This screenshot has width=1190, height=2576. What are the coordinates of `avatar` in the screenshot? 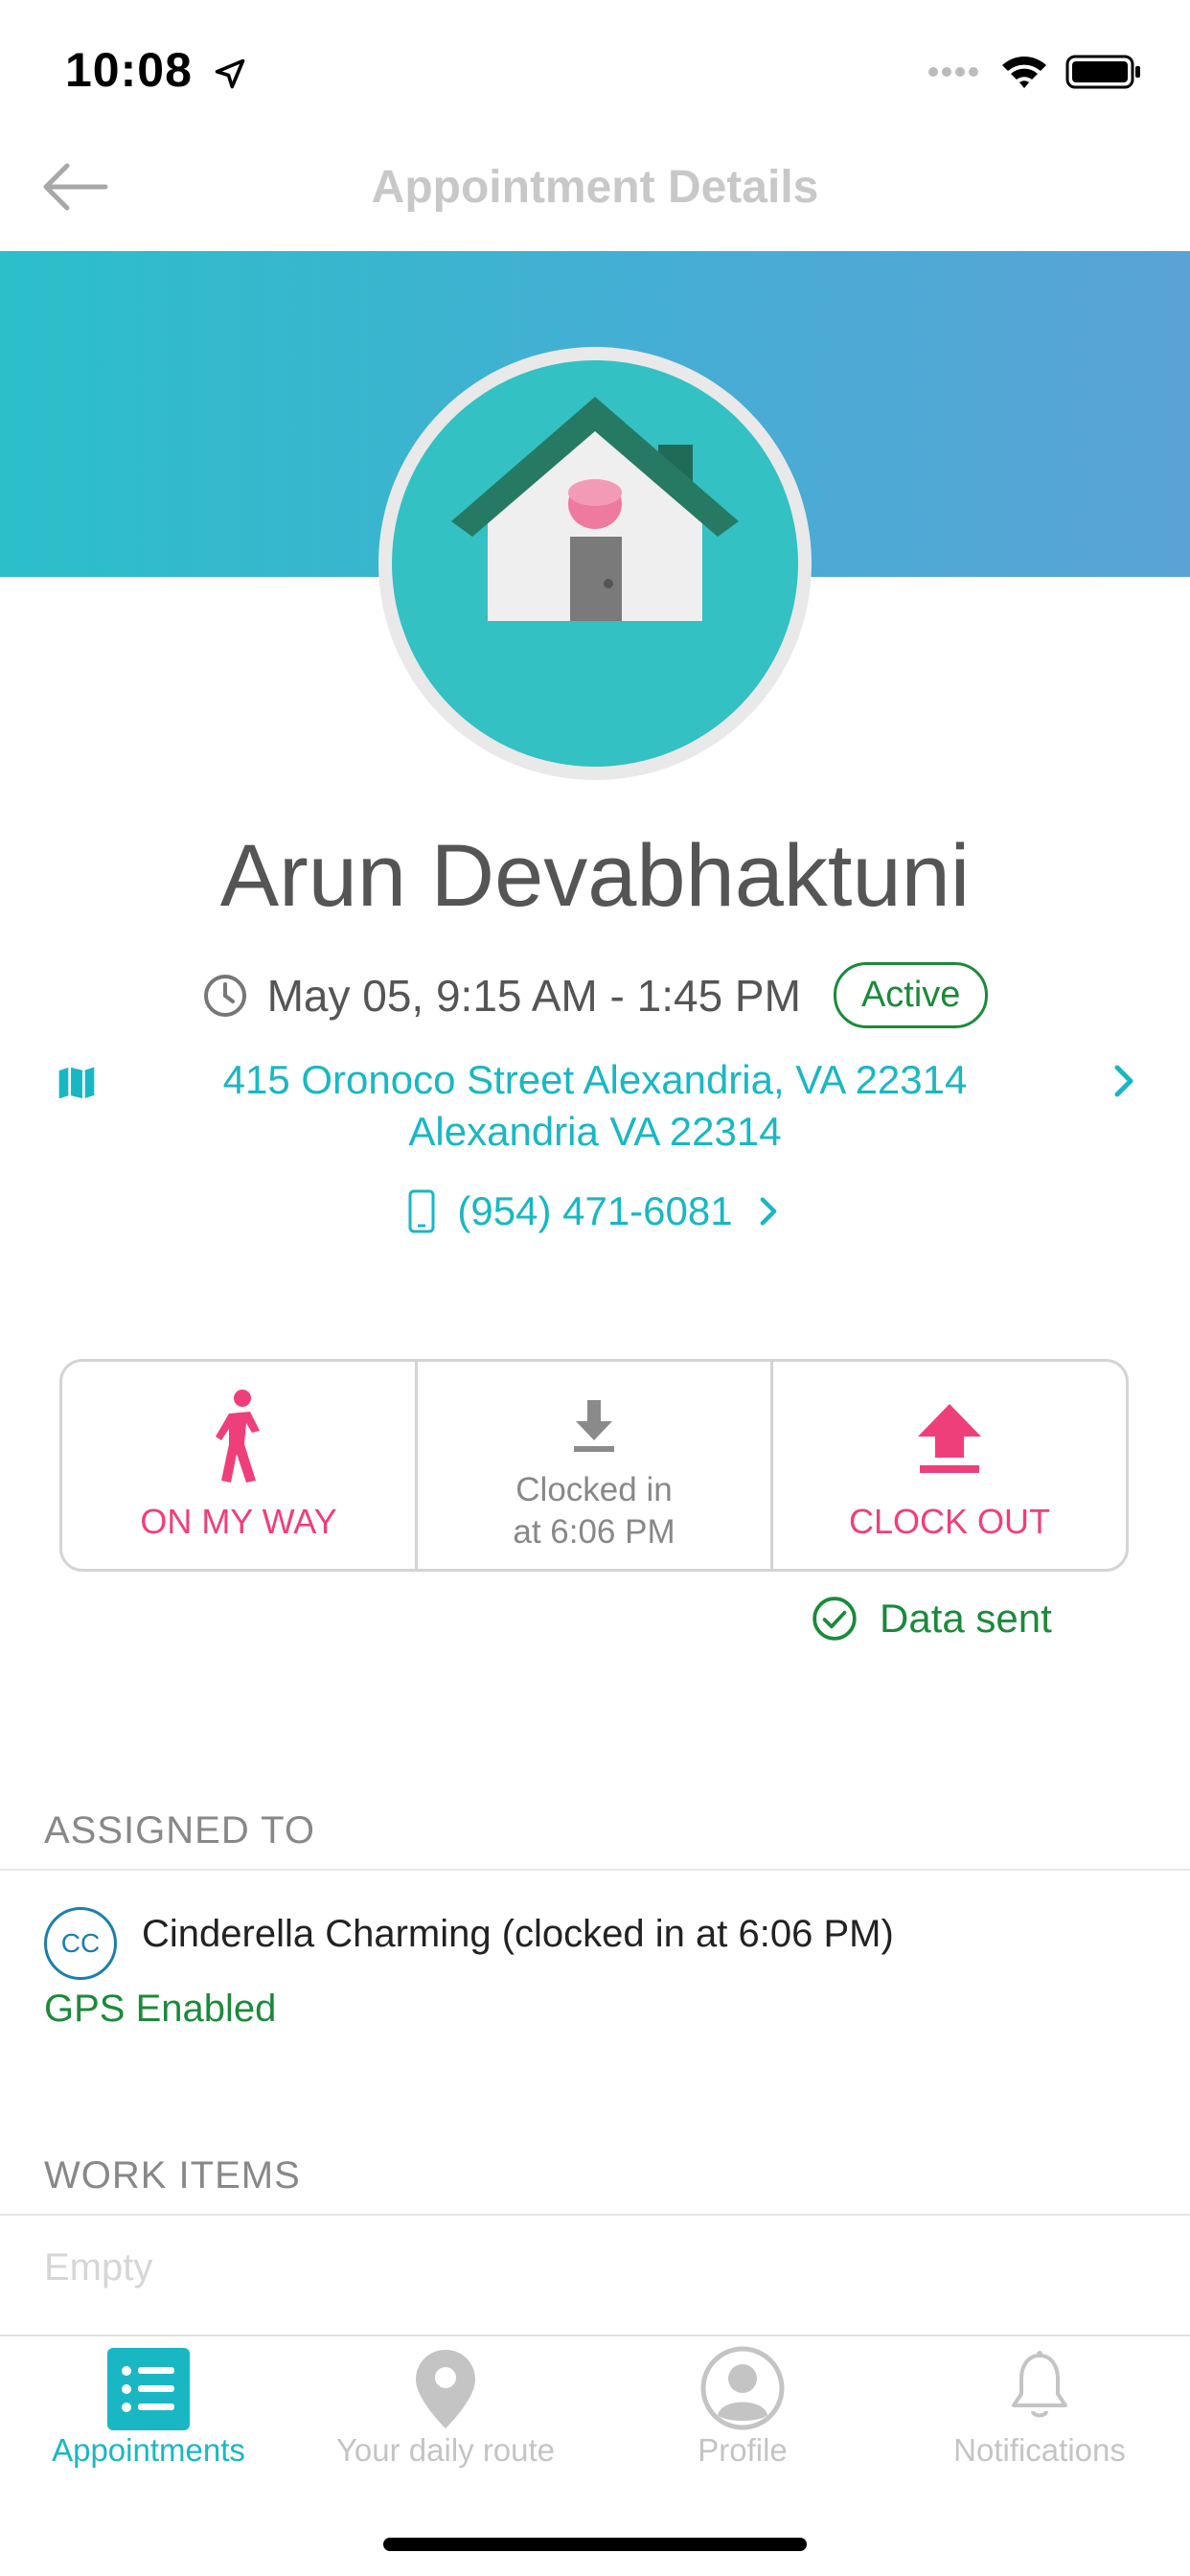 It's located at (595, 563).